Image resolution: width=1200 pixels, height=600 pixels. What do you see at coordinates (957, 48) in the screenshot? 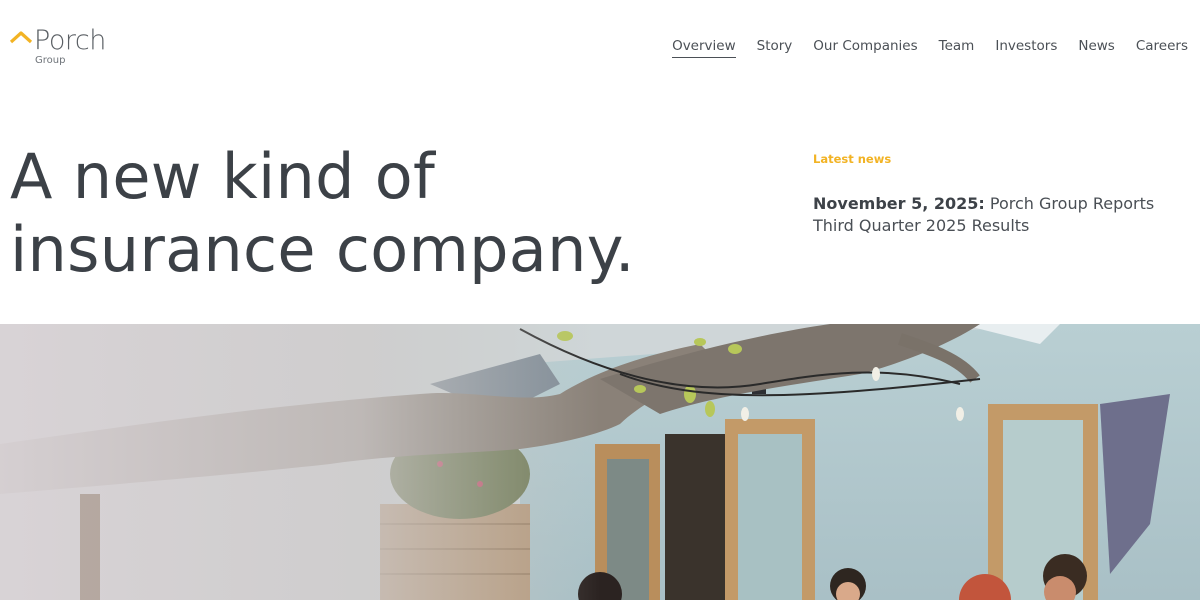
I see `nav-team: Team` at bounding box center [957, 48].